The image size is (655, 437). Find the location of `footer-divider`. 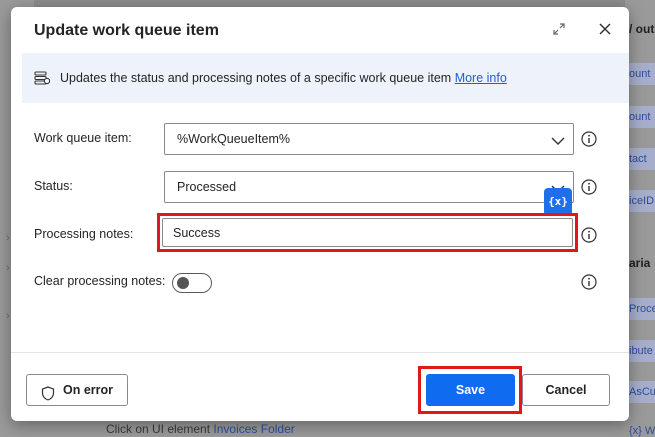

footer-divider is located at coordinates (320, 352).